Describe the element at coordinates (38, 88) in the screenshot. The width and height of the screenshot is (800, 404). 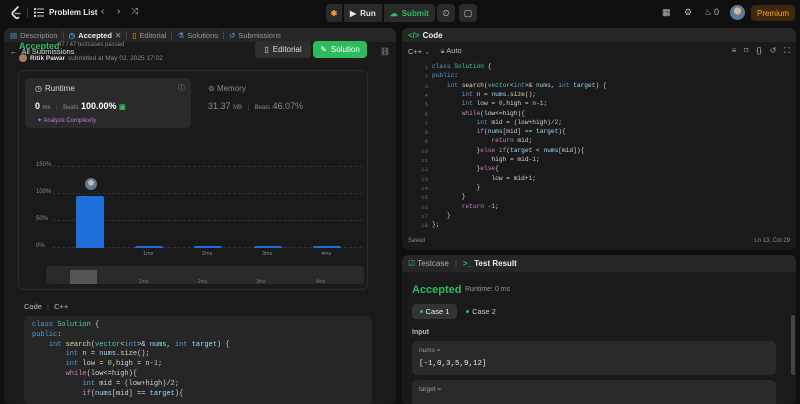
I see `clock-icon: ◷` at that location.